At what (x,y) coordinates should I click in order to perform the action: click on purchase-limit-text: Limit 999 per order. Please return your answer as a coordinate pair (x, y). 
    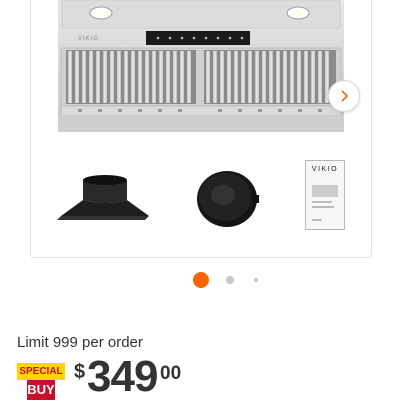
    Looking at the image, I should click on (80, 342).